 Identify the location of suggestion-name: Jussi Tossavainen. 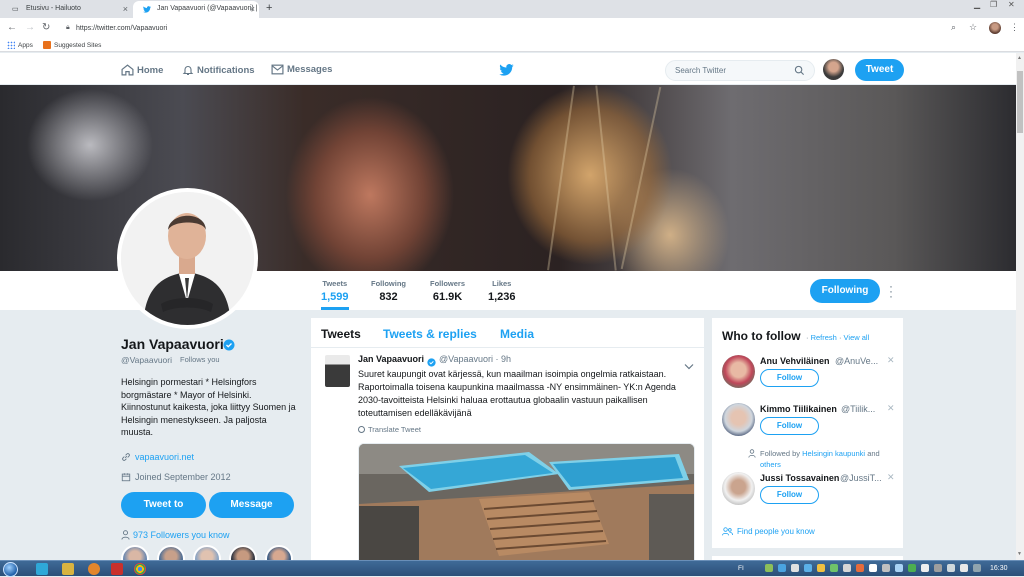
(799, 478).